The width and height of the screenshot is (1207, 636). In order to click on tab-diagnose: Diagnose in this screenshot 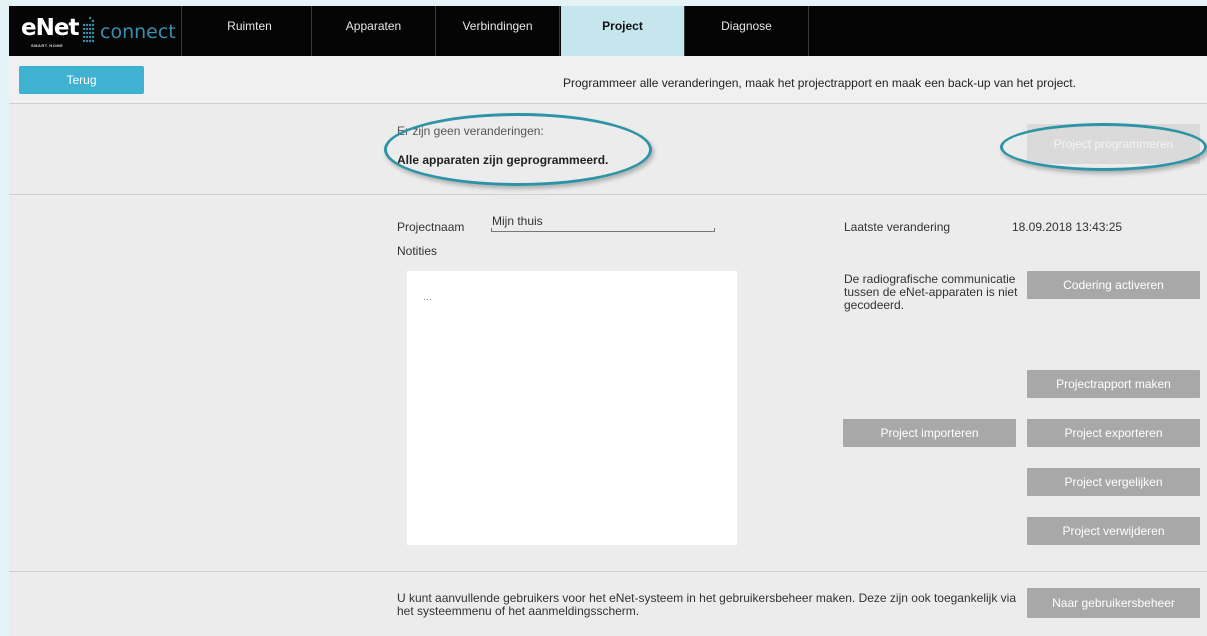, I will do `click(747, 31)`.